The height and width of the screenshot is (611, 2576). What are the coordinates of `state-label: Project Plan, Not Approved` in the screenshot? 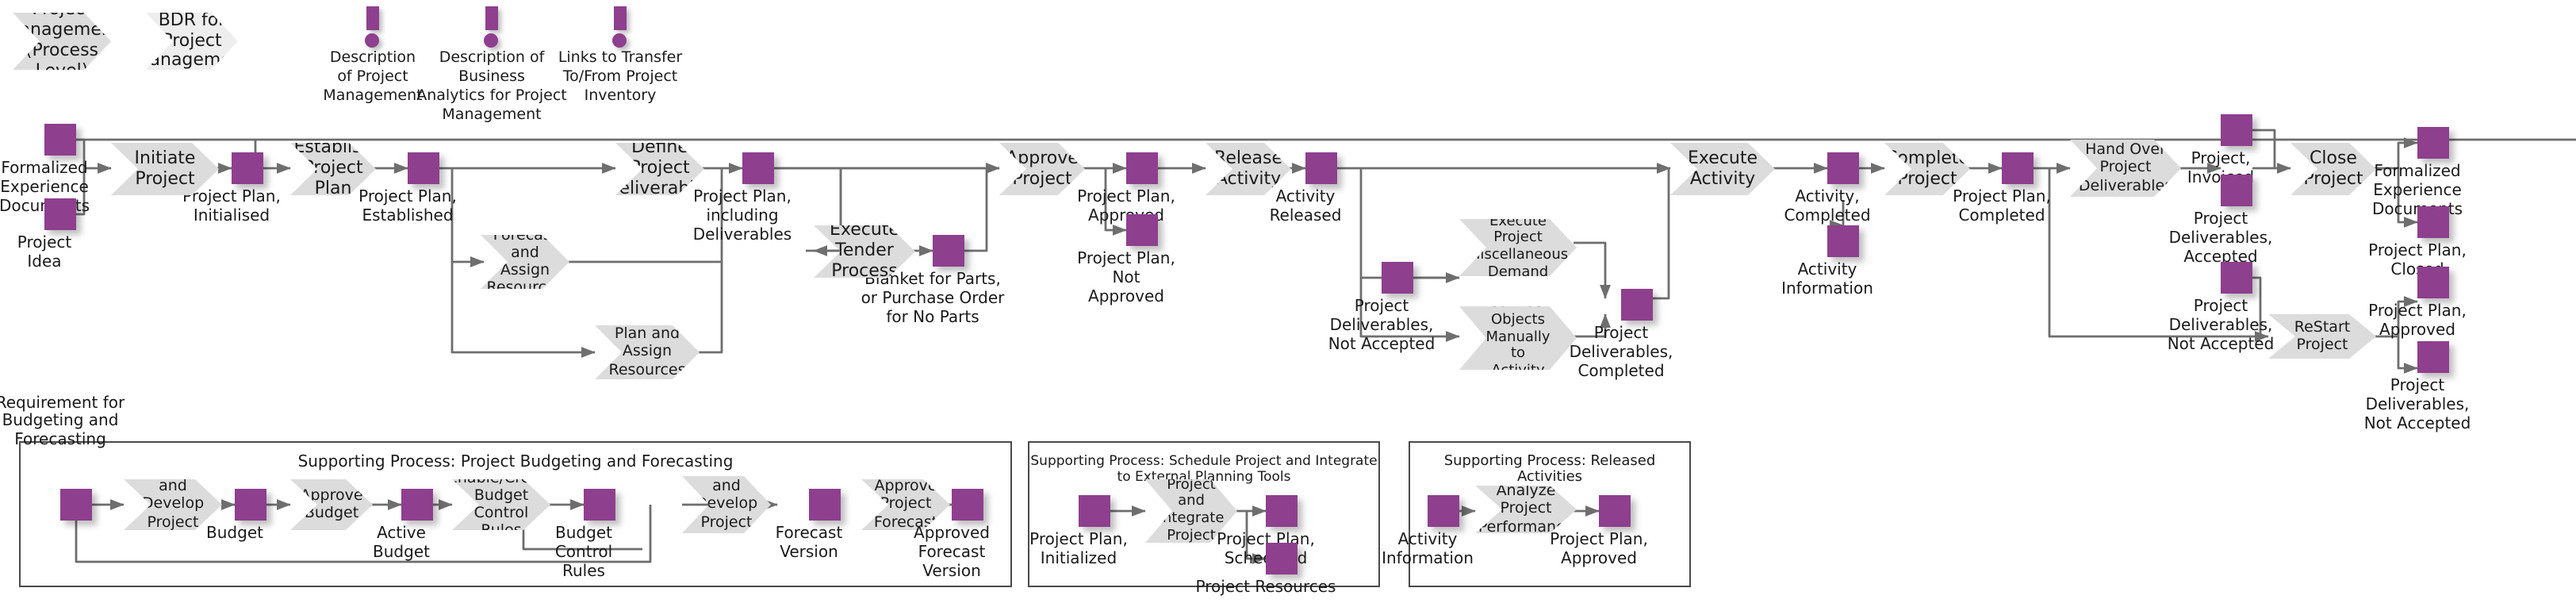 It's located at (1126, 278).